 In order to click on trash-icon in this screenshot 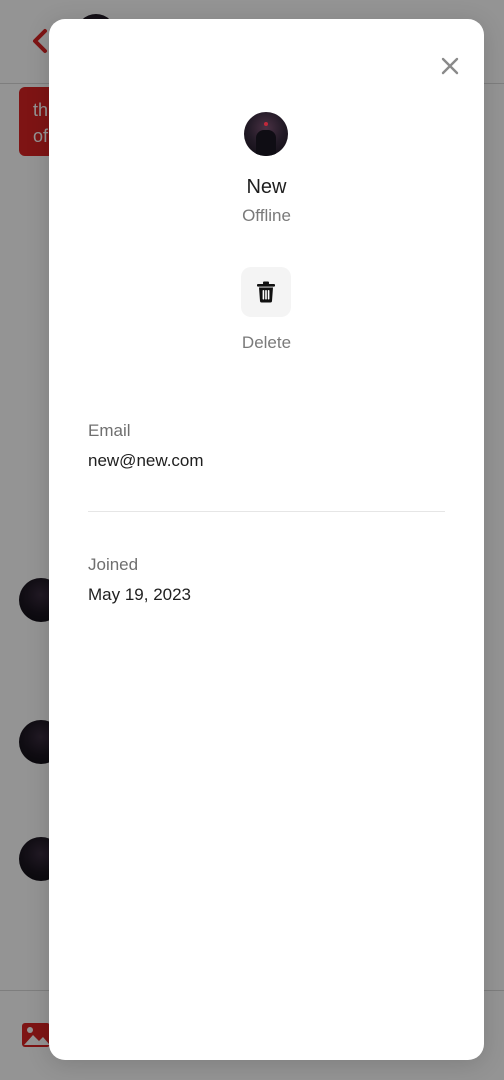, I will do `click(266, 292)`.